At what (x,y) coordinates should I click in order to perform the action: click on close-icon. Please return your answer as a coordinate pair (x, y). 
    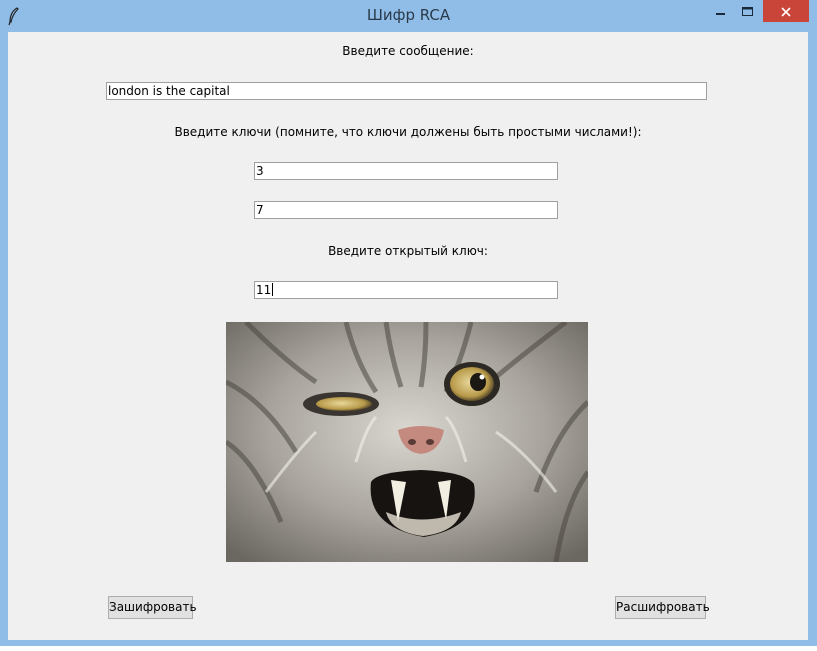
    Looking at the image, I should click on (786, 11).